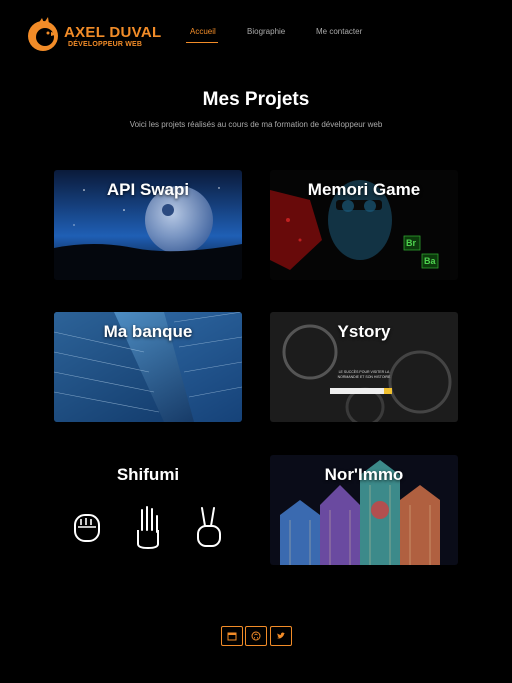  I want to click on project-title: Shifumi, so click(148, 474).